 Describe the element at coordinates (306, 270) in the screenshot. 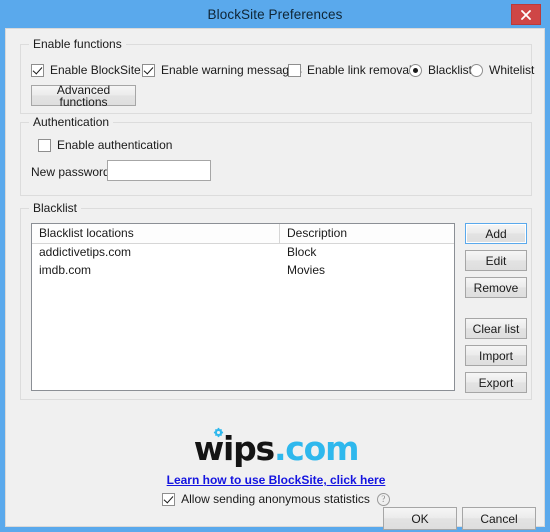

I see `cell-description: Movies` at that location.